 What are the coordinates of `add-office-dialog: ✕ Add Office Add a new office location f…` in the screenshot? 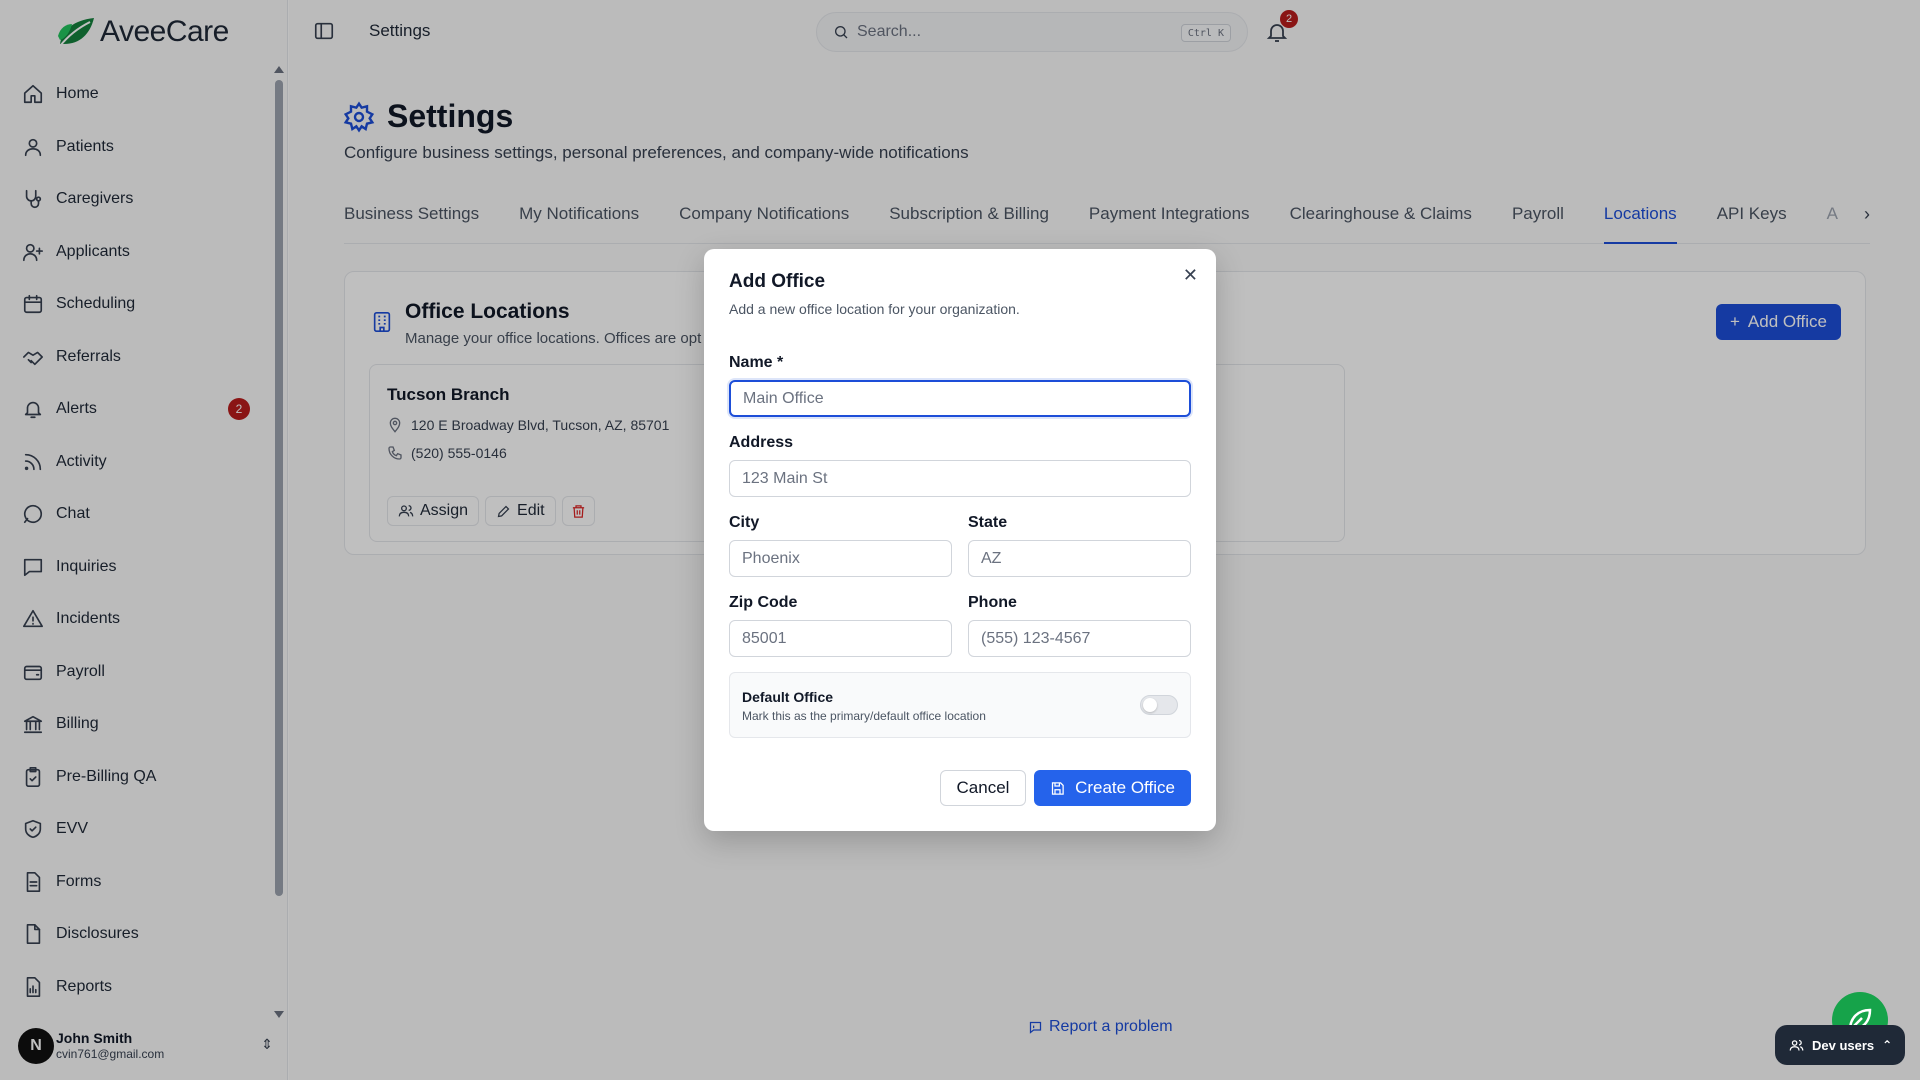 It's located at (960, 540).